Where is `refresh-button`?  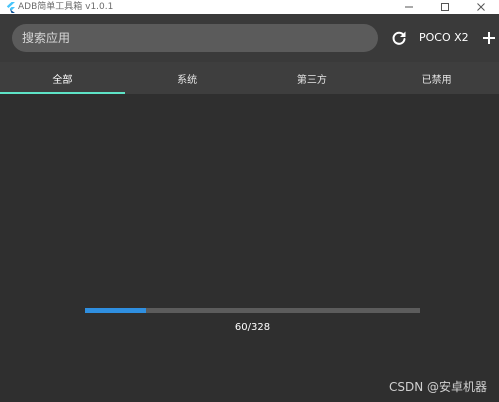 refresh-button is located at coordinates (399, 38).